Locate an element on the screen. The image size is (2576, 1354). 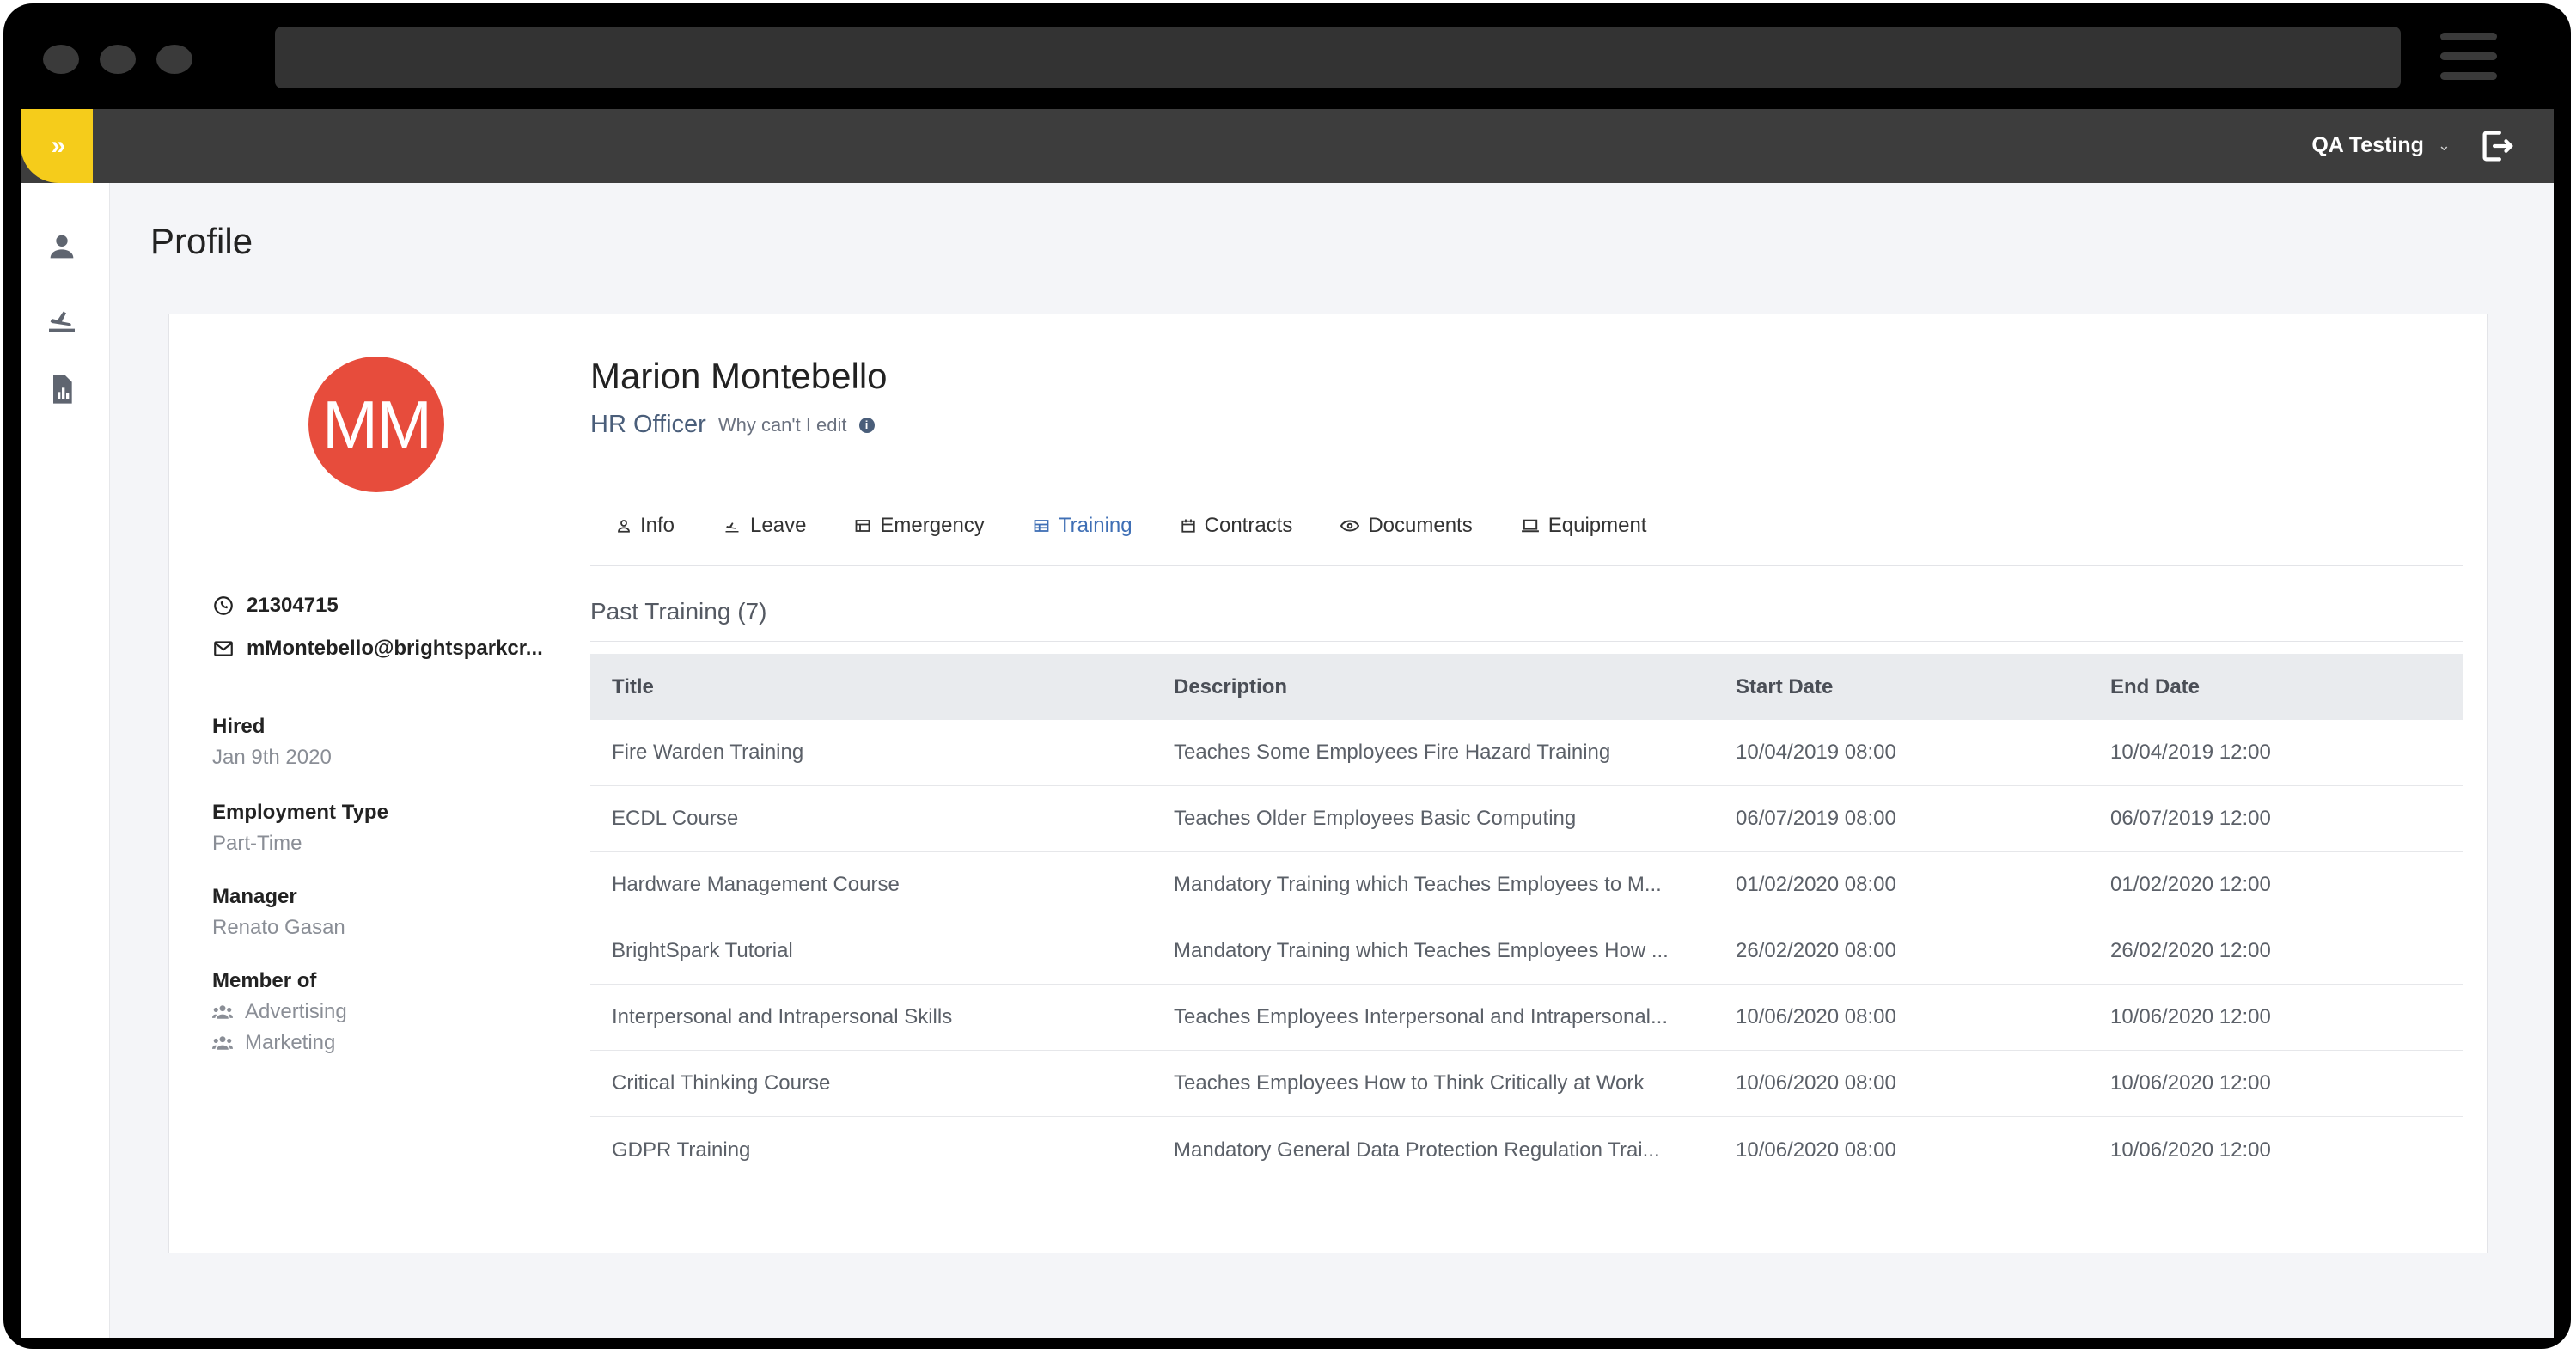
plane-departure-icon is located at coordinates (62, 319).